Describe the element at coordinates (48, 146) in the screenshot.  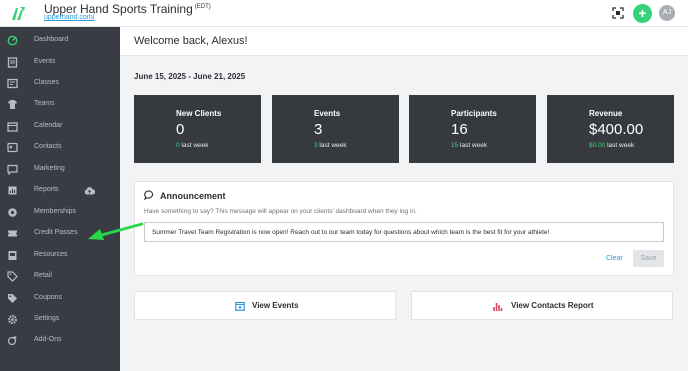
I see `sidebar-item-label: Contacts` at that location.